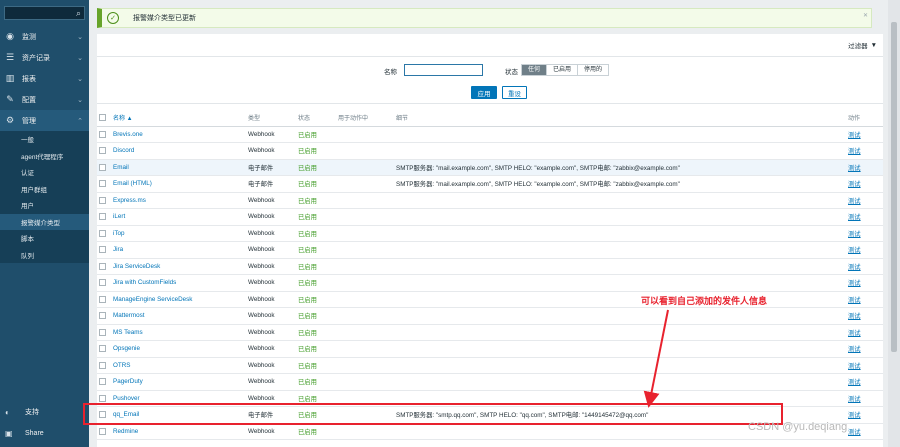 The height and width of the screenshot is (447, 900). Describe the element at coordinates (535, 70) in the screenshot. I see `status-option-0: 任何` at that location.